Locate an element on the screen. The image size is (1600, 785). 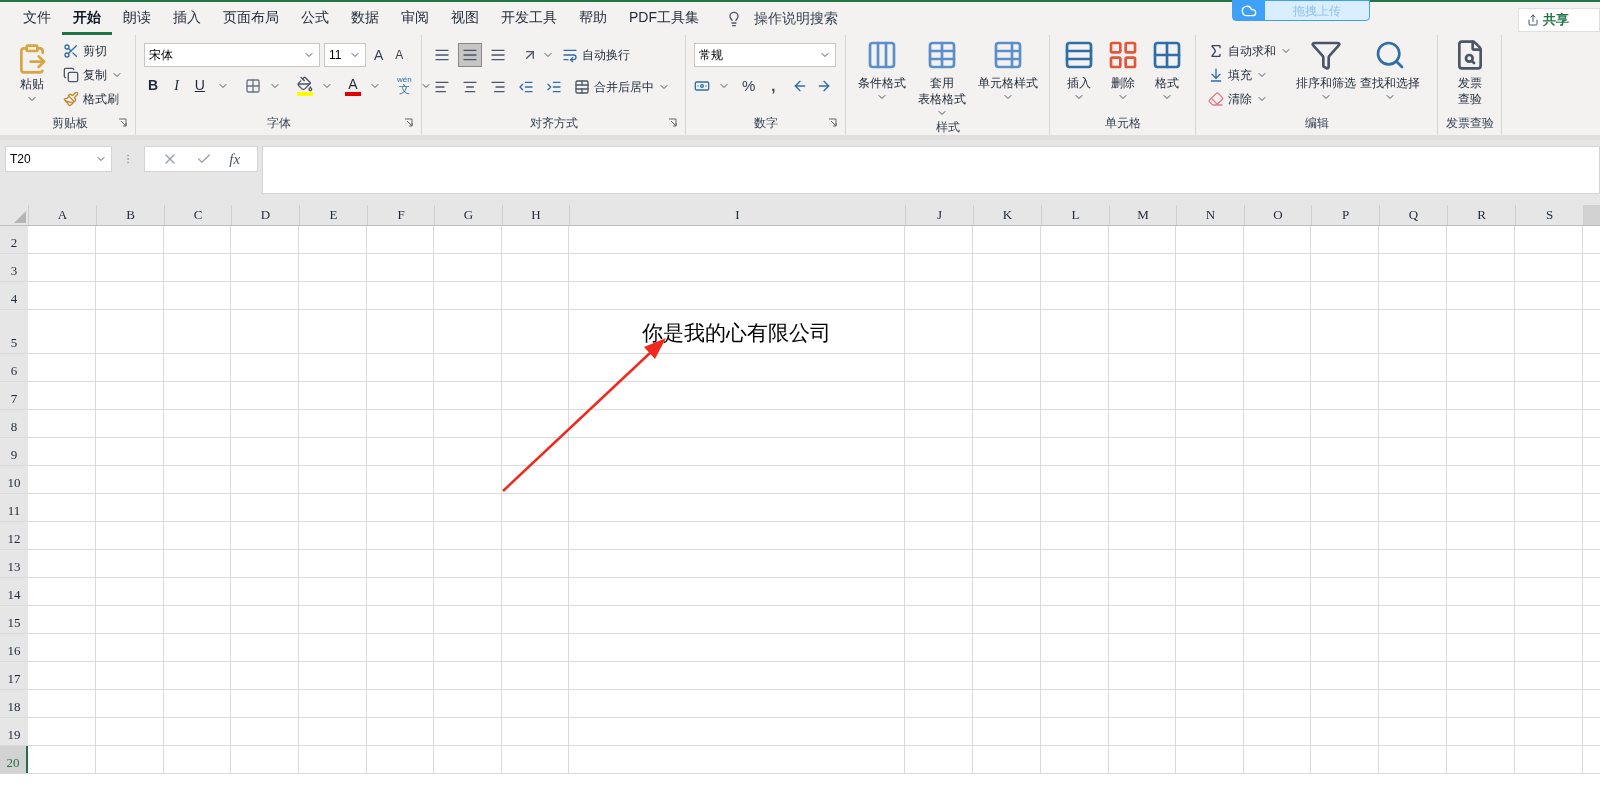
merge-center-button: 合并后居中 is located at coordinates (622, 87).